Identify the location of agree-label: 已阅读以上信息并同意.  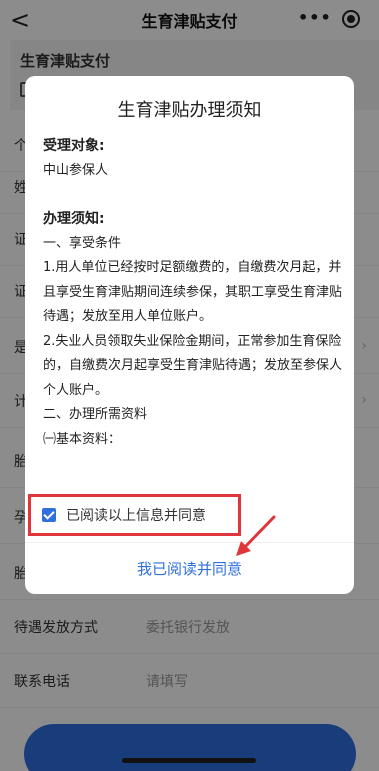
(136, 516).